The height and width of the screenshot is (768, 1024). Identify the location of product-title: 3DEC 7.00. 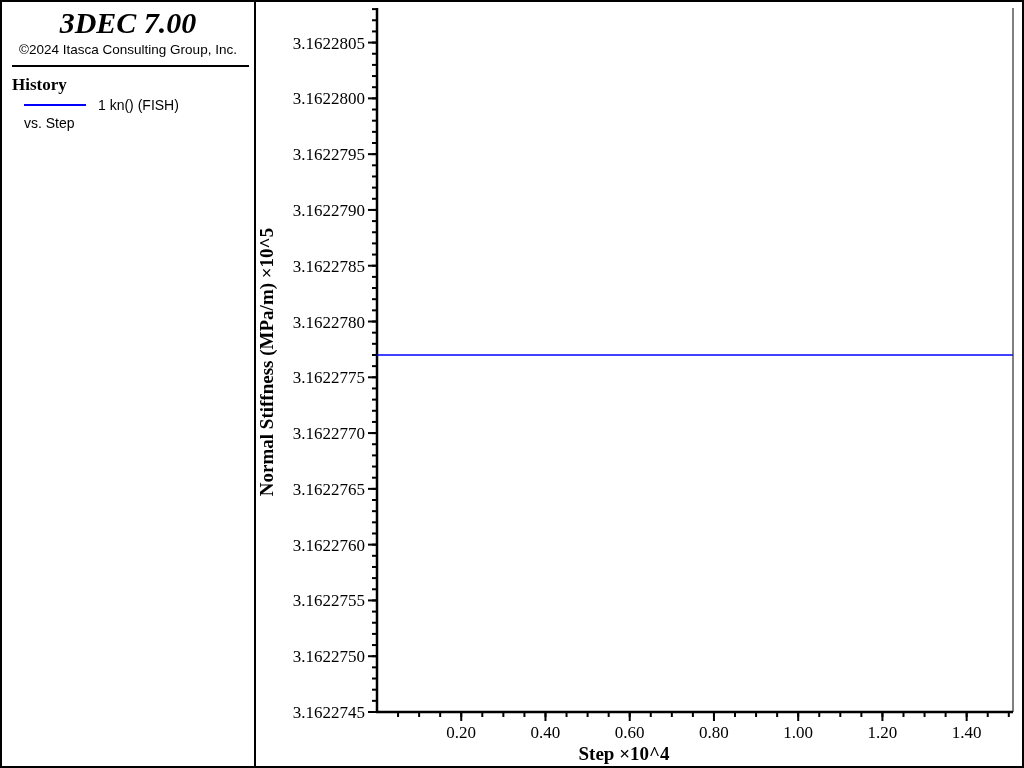
(128, 23).